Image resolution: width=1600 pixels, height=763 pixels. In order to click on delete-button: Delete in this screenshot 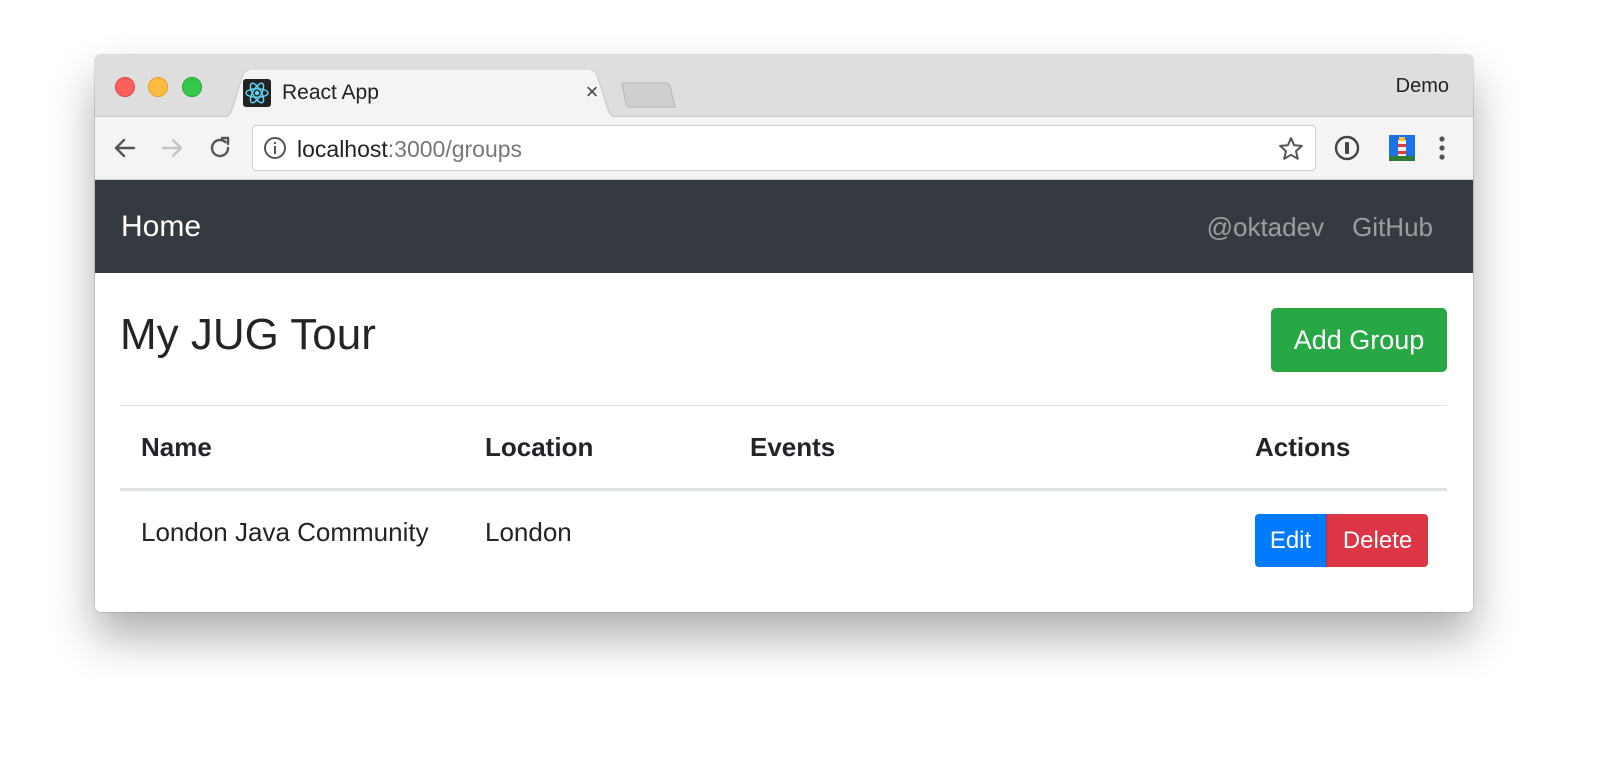, I will do `click(1377, 540)`.